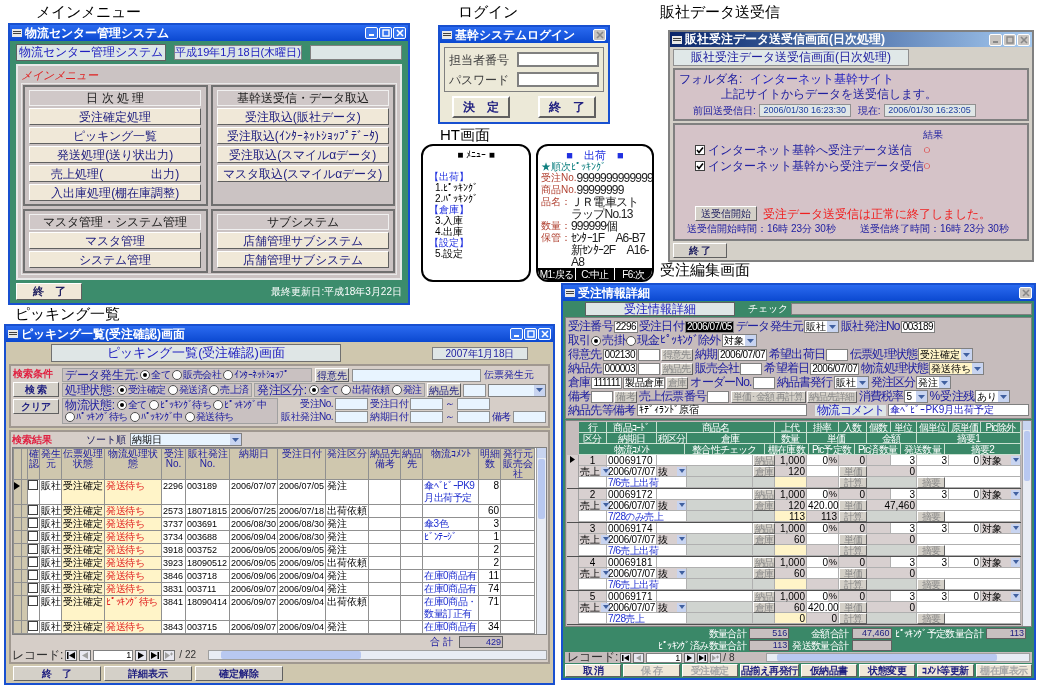  What do you see at coordinates (957, 368) in the screenshot?
I see `dropdown: 発送待ち` at bounding box center [957, 368].